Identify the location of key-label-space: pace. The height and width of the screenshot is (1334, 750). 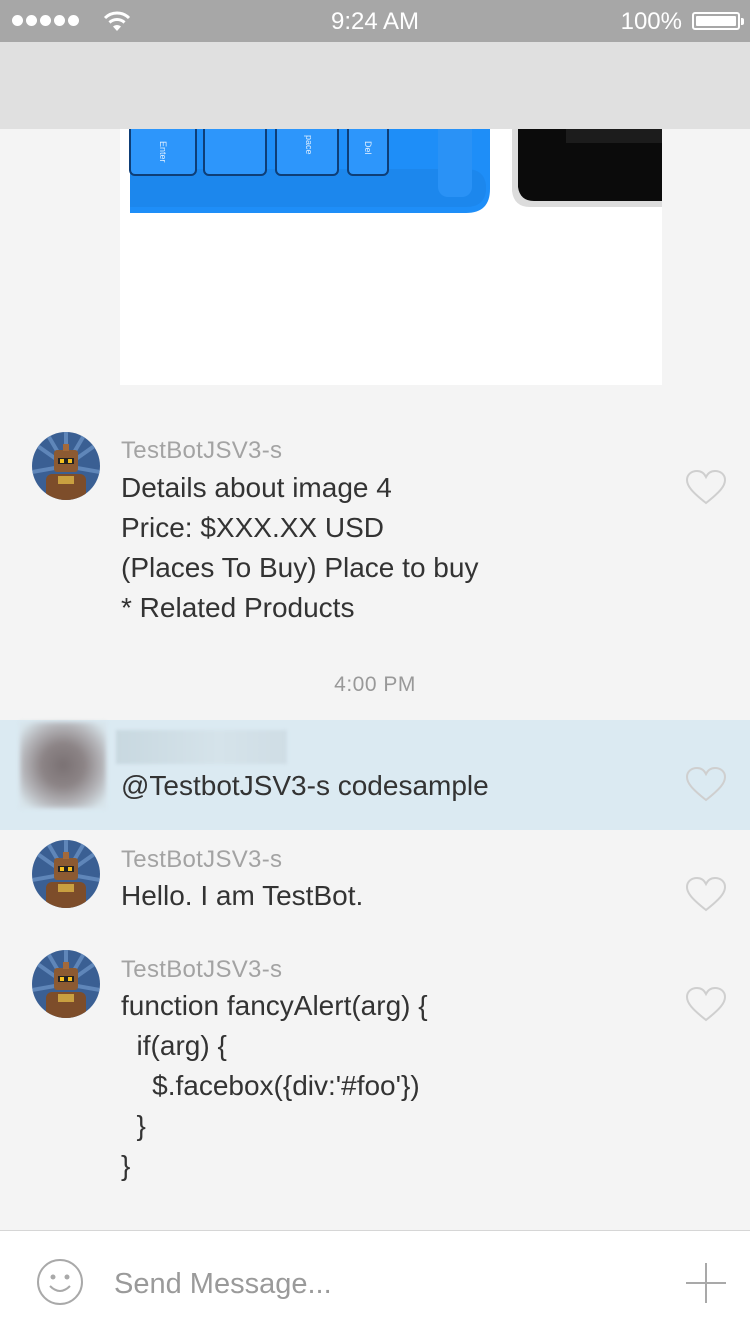
(309, 145).